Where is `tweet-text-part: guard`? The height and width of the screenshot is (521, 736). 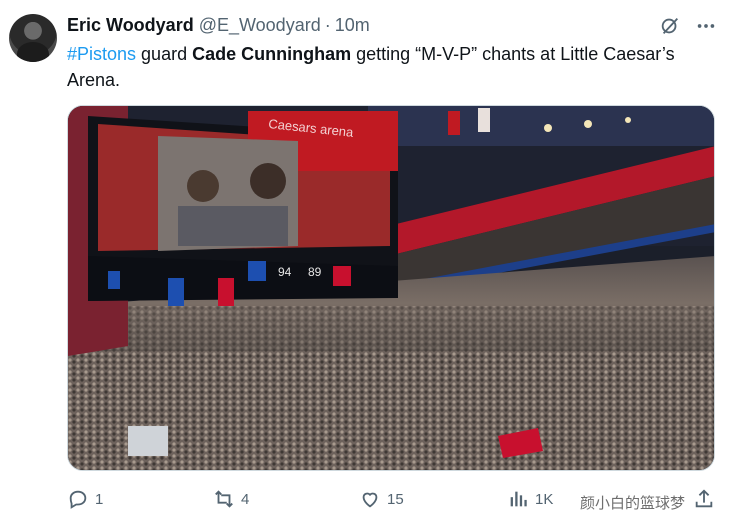 tweet-text-part: guard is located at coordinates (164, 54).